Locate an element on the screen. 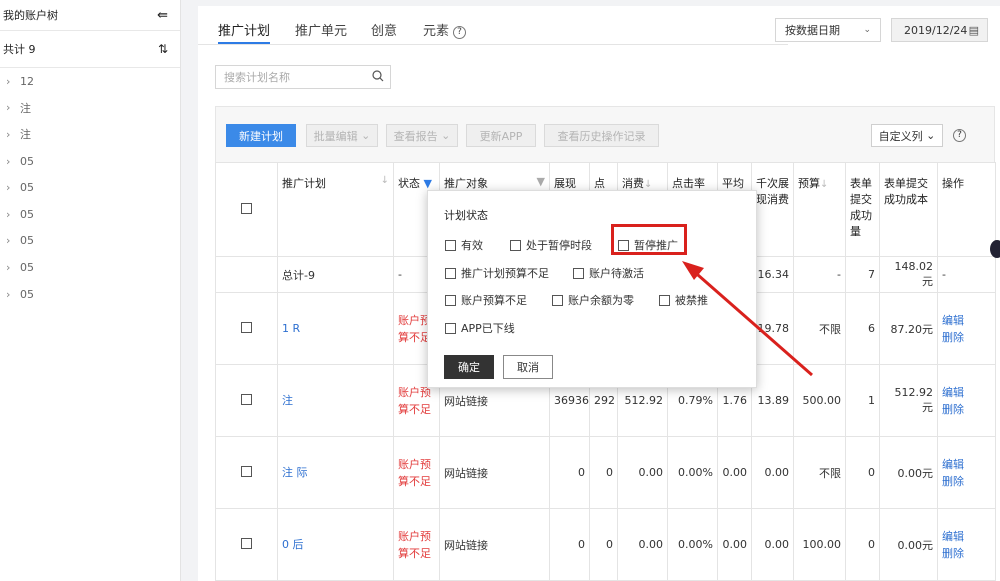 The width and height of the screenshot is (1000, 581). col-header-forms: 表单提交成功量 is located at coordinates (862, 209).